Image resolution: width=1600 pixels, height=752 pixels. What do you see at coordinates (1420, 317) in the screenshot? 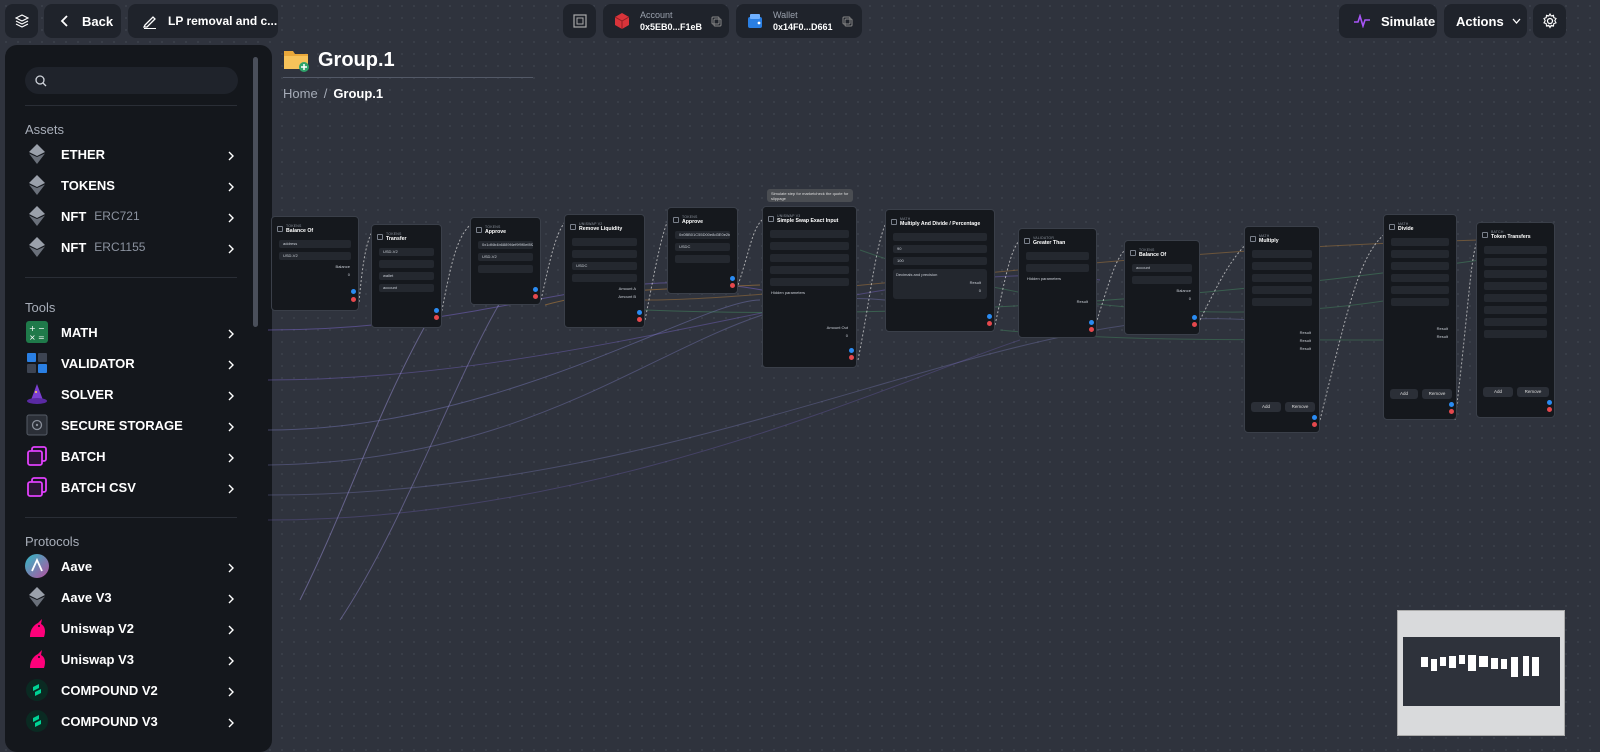
I see `node-divide: MATH Divide Result Result Add Remove` at bounding box center [1420, 317].